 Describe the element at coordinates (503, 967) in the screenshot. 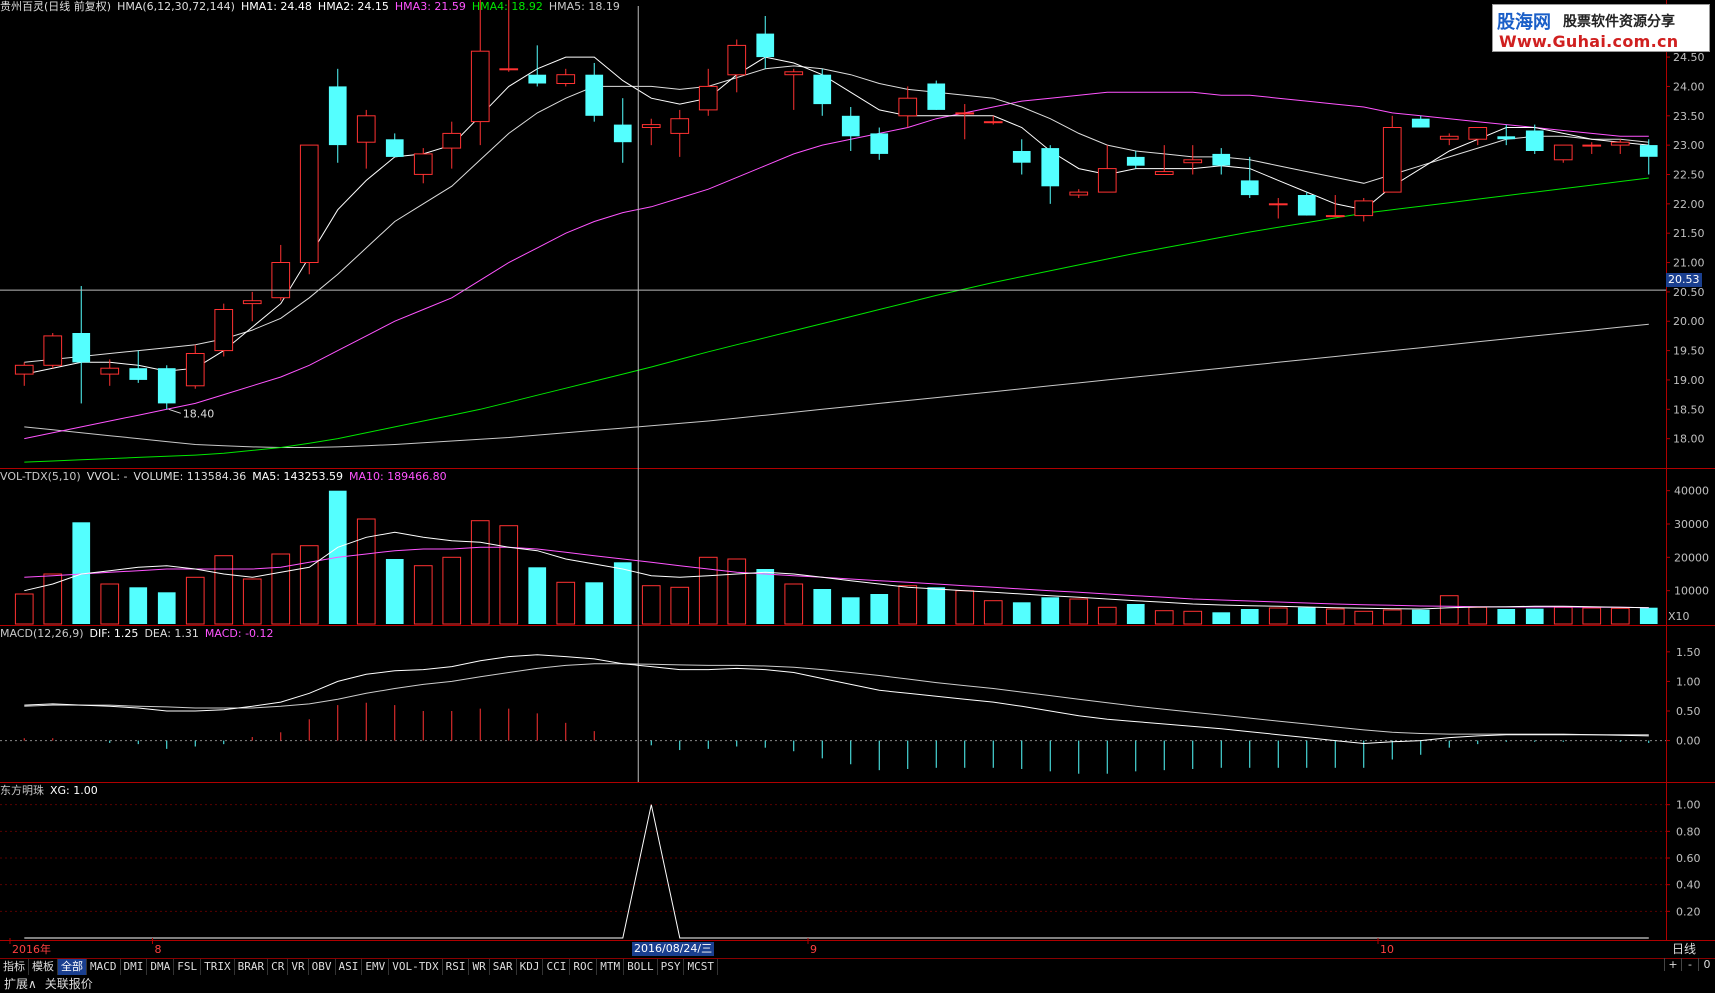

I see `tab-sar: SAR` at that location.